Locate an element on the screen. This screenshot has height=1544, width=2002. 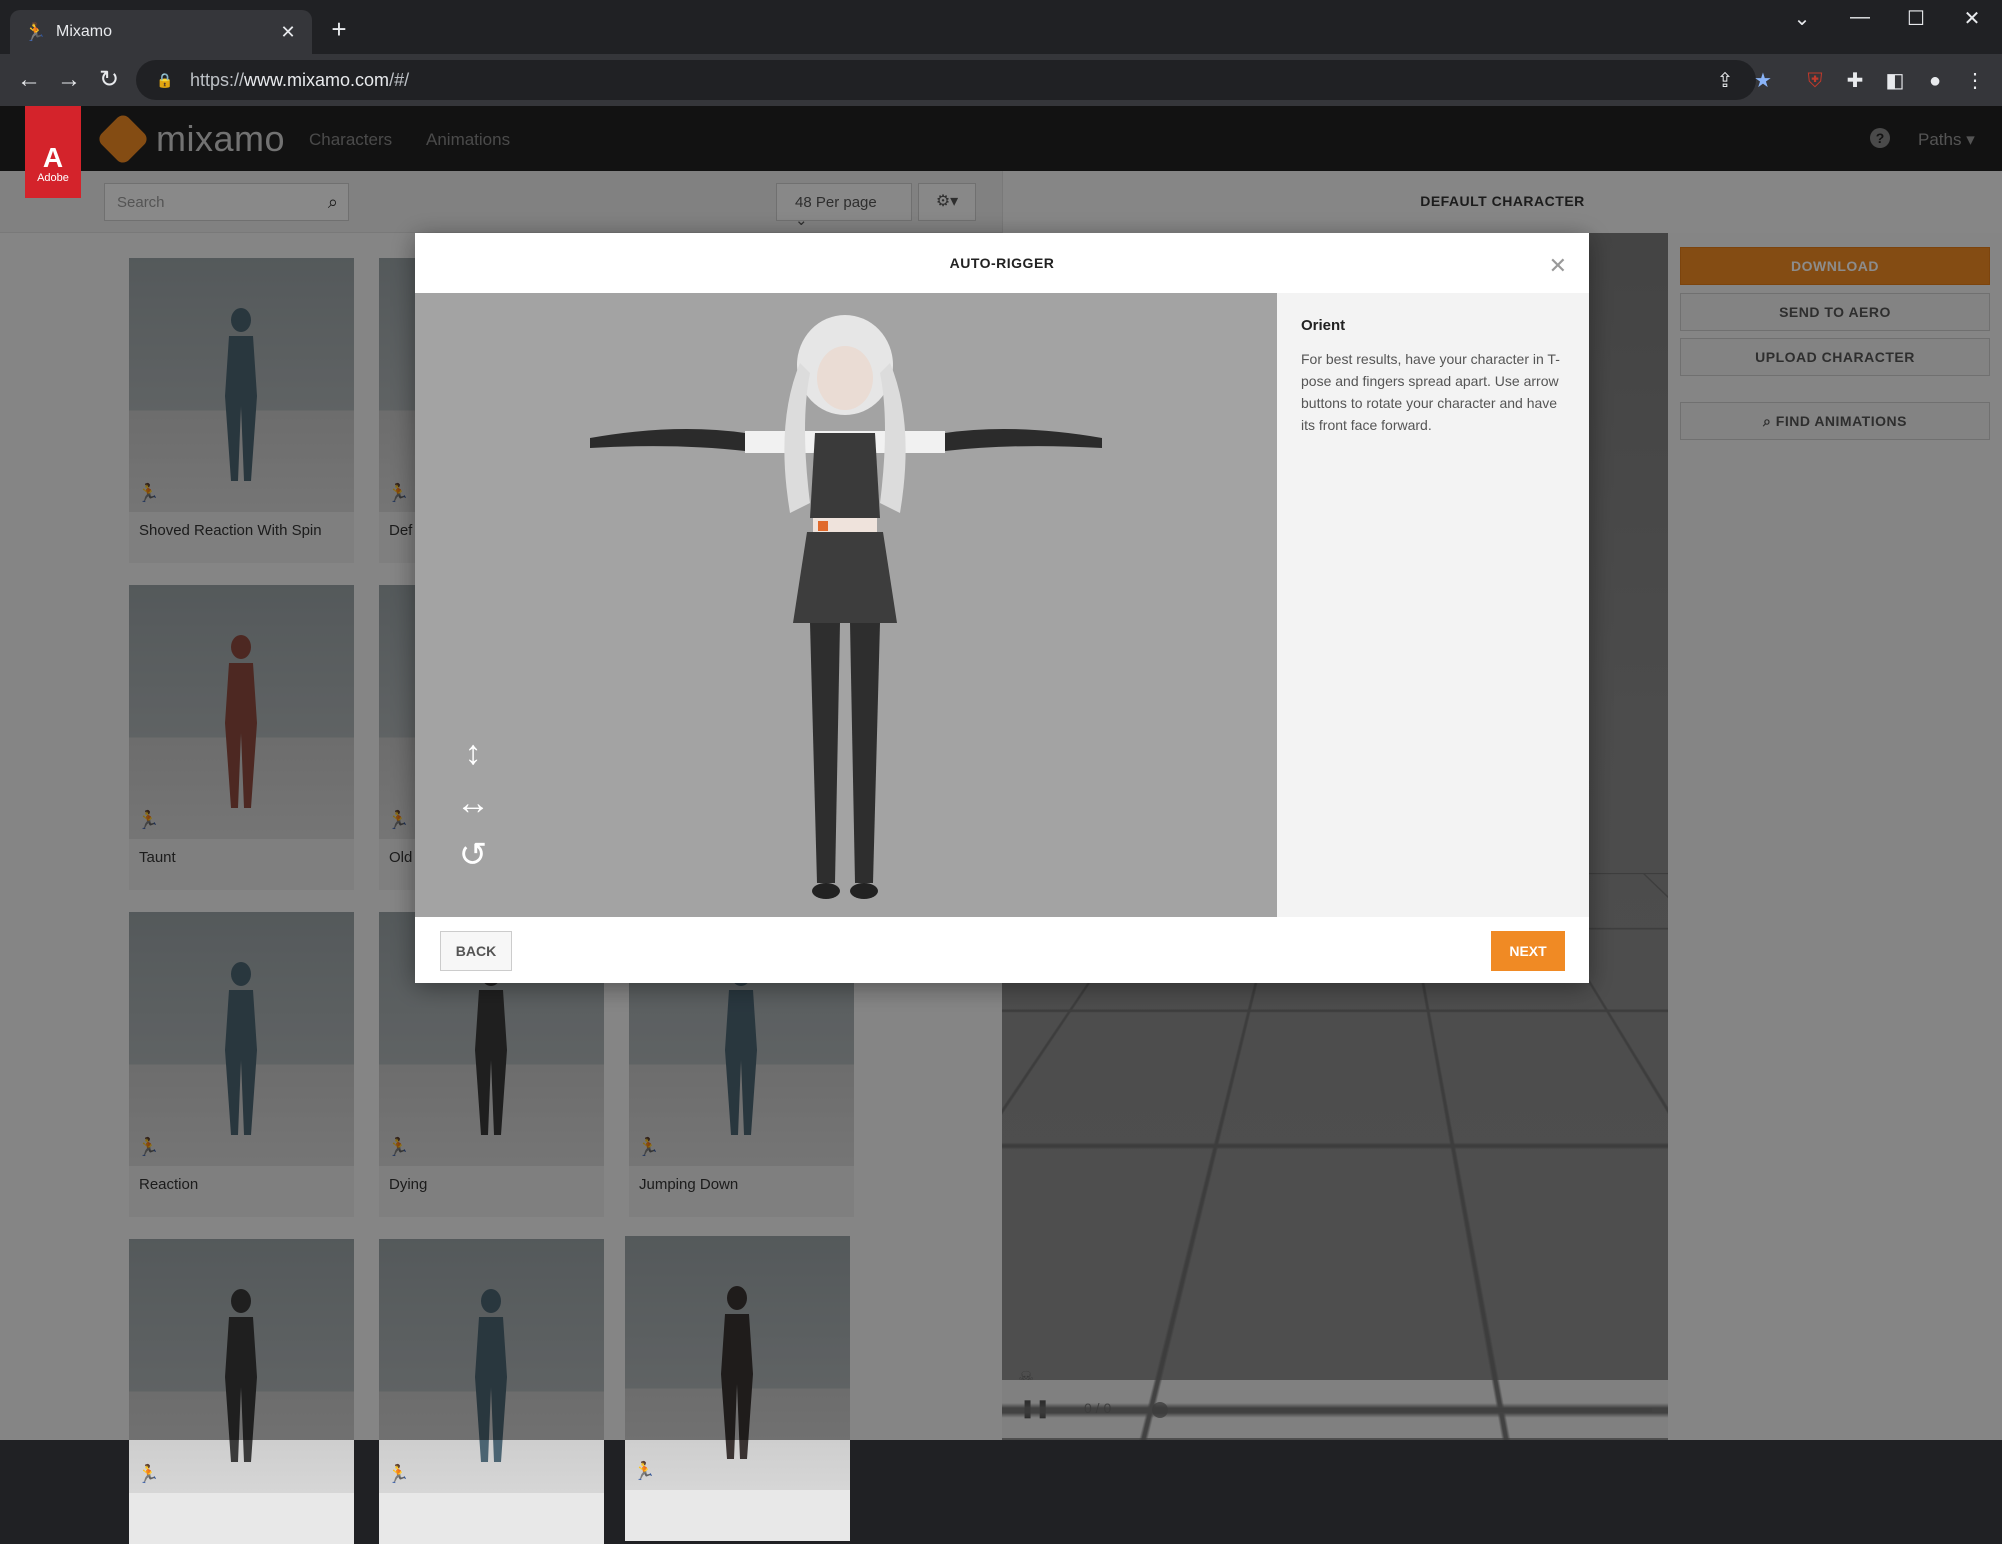
back-button: BACK is located at coordinates (476, 951).